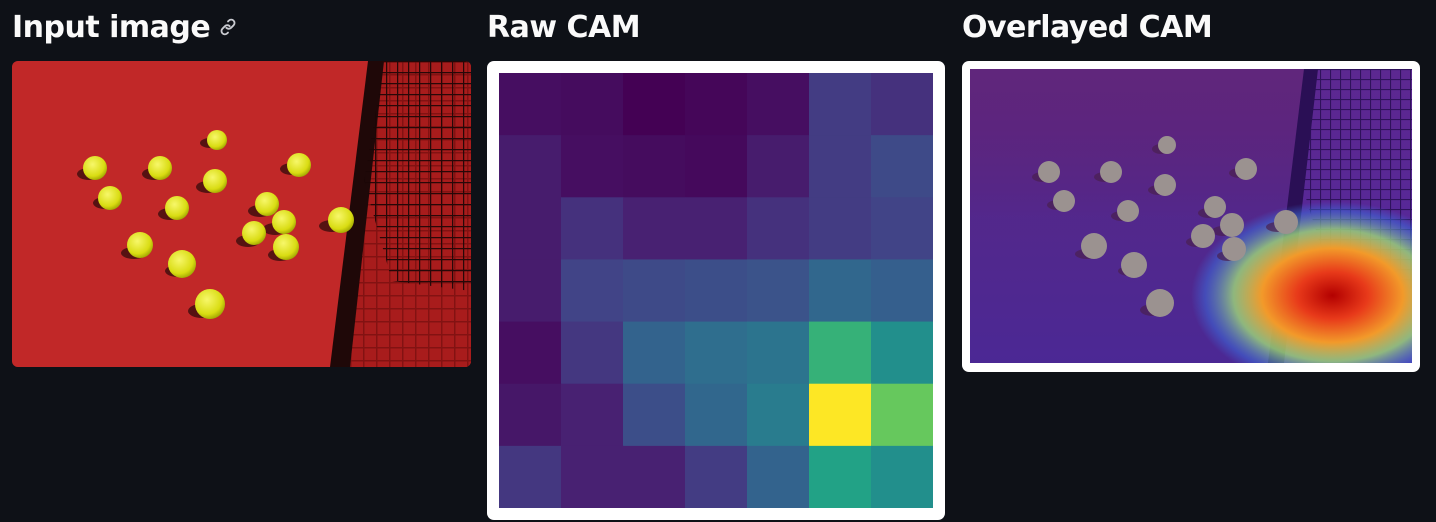 The width and height of the screenshot is (1436, 522). What do you see at coordinates (530, 476) in the screenshot?
I see `cam-cell-r6-c0` at bounding box center [530, 476].